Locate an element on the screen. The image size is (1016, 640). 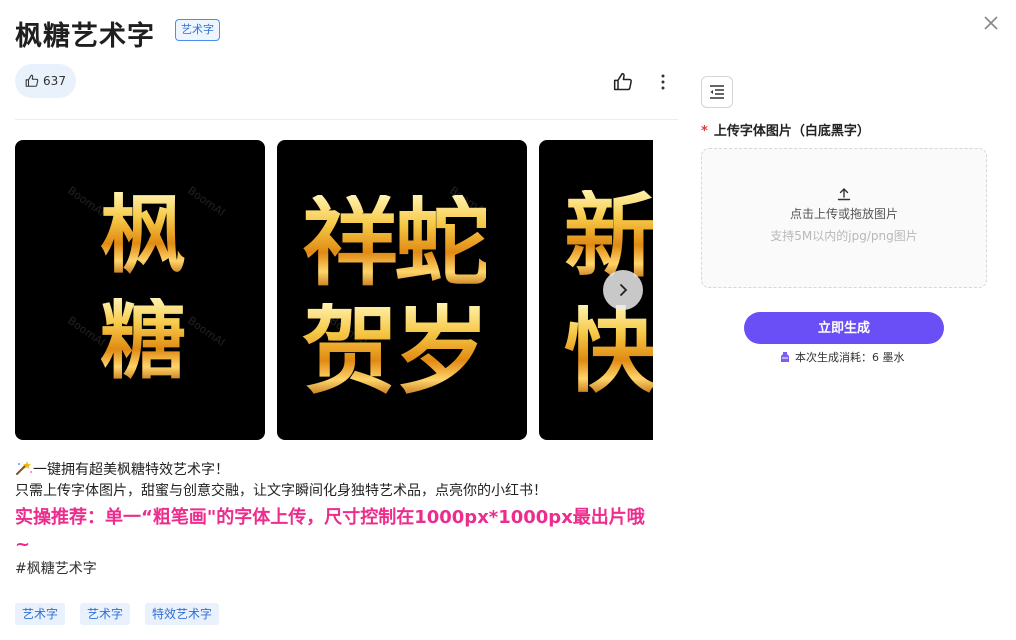
upload-icon is located at coordinates (844, 194).